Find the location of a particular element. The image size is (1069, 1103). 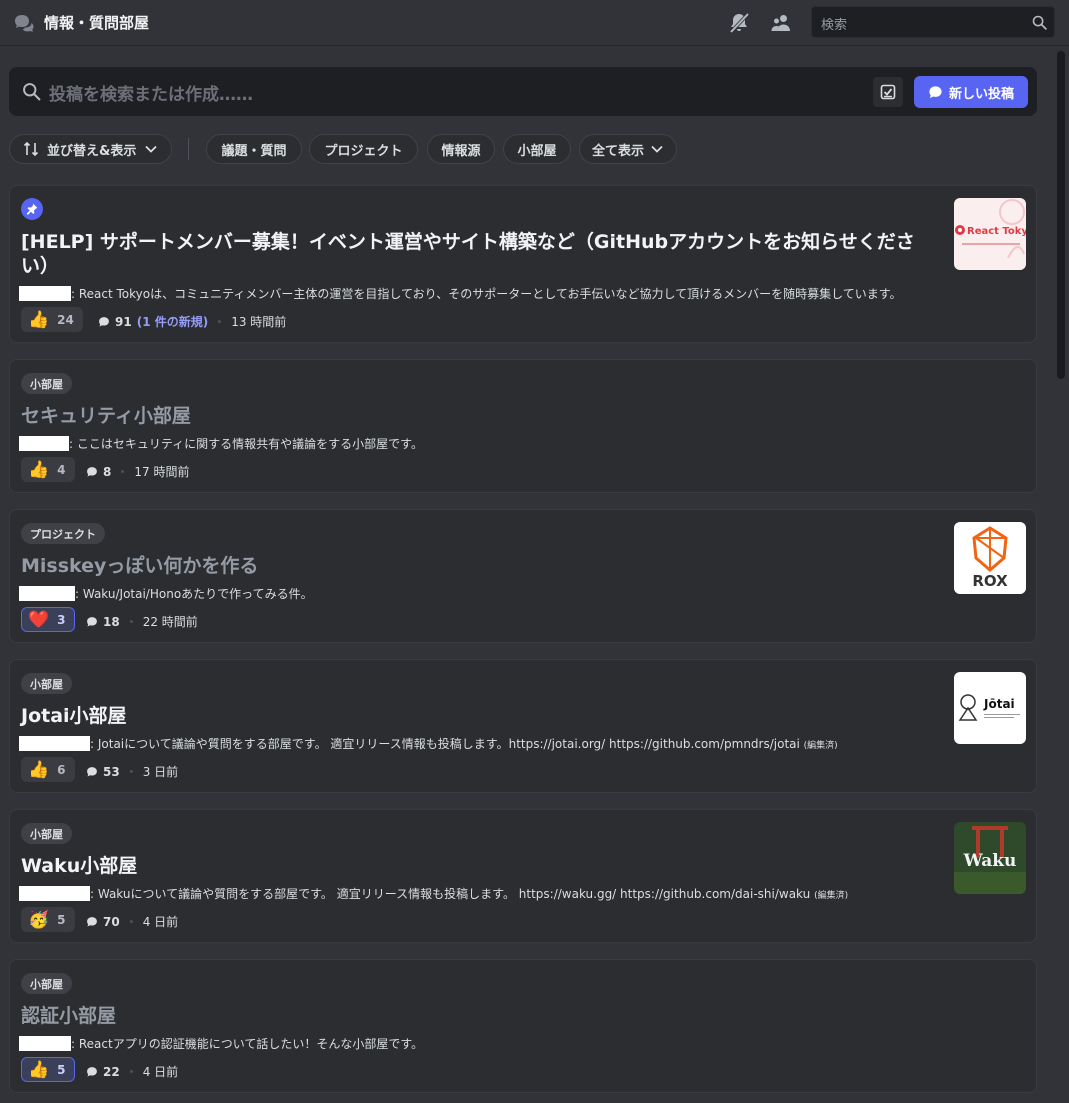

thumbnail-text: ROX is located at coordinates (990, 581).